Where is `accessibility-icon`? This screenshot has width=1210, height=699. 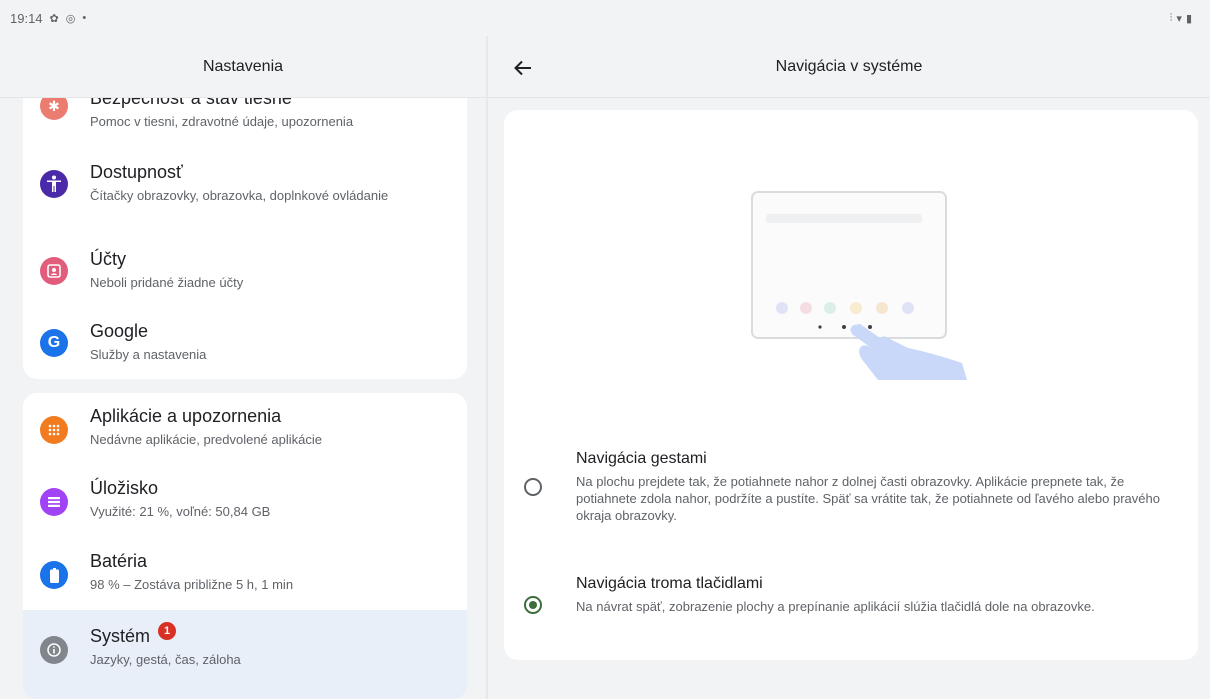 accessibility-icon is located at coordinates (54, 184).